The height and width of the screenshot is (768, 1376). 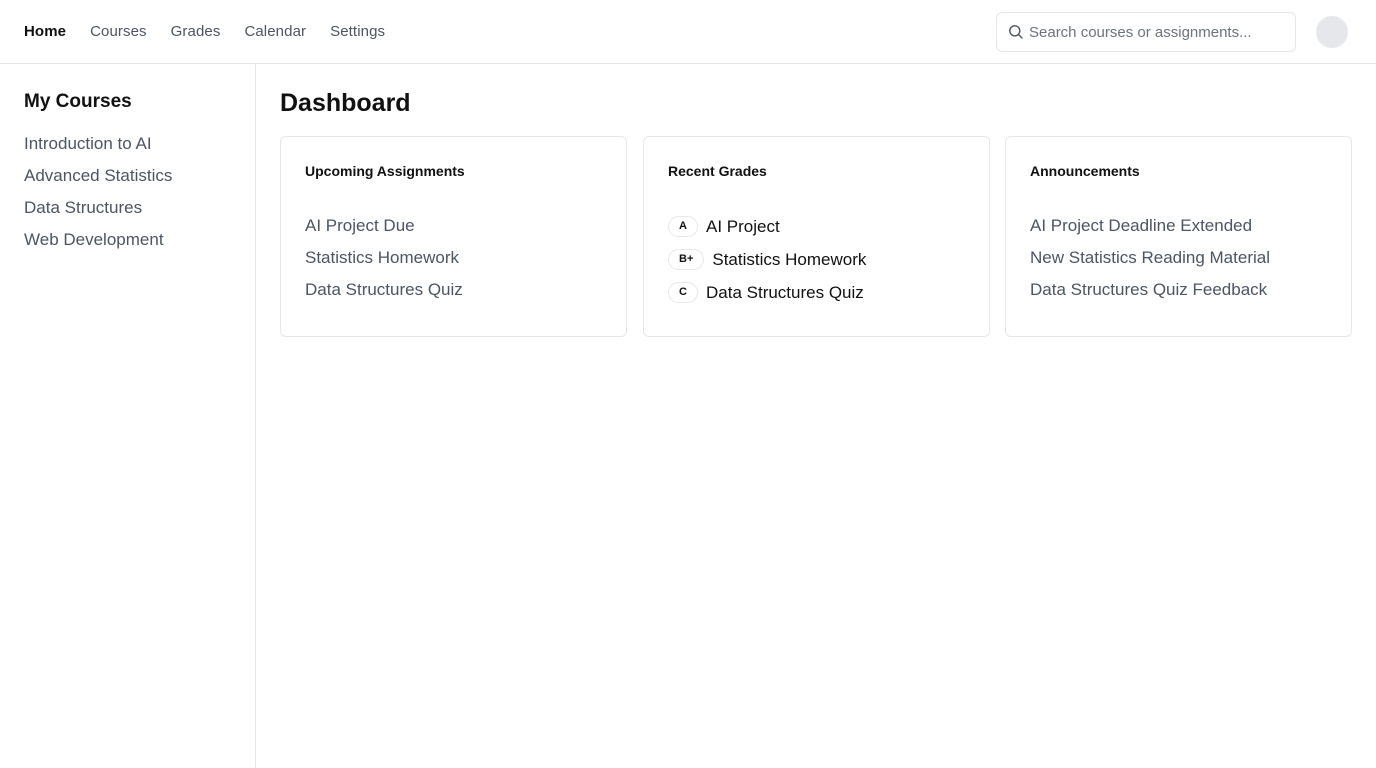 What do you see at coordinates (1016, 32) in the screenshot?
I see `search-icon` at bounding box center [1016, 32].